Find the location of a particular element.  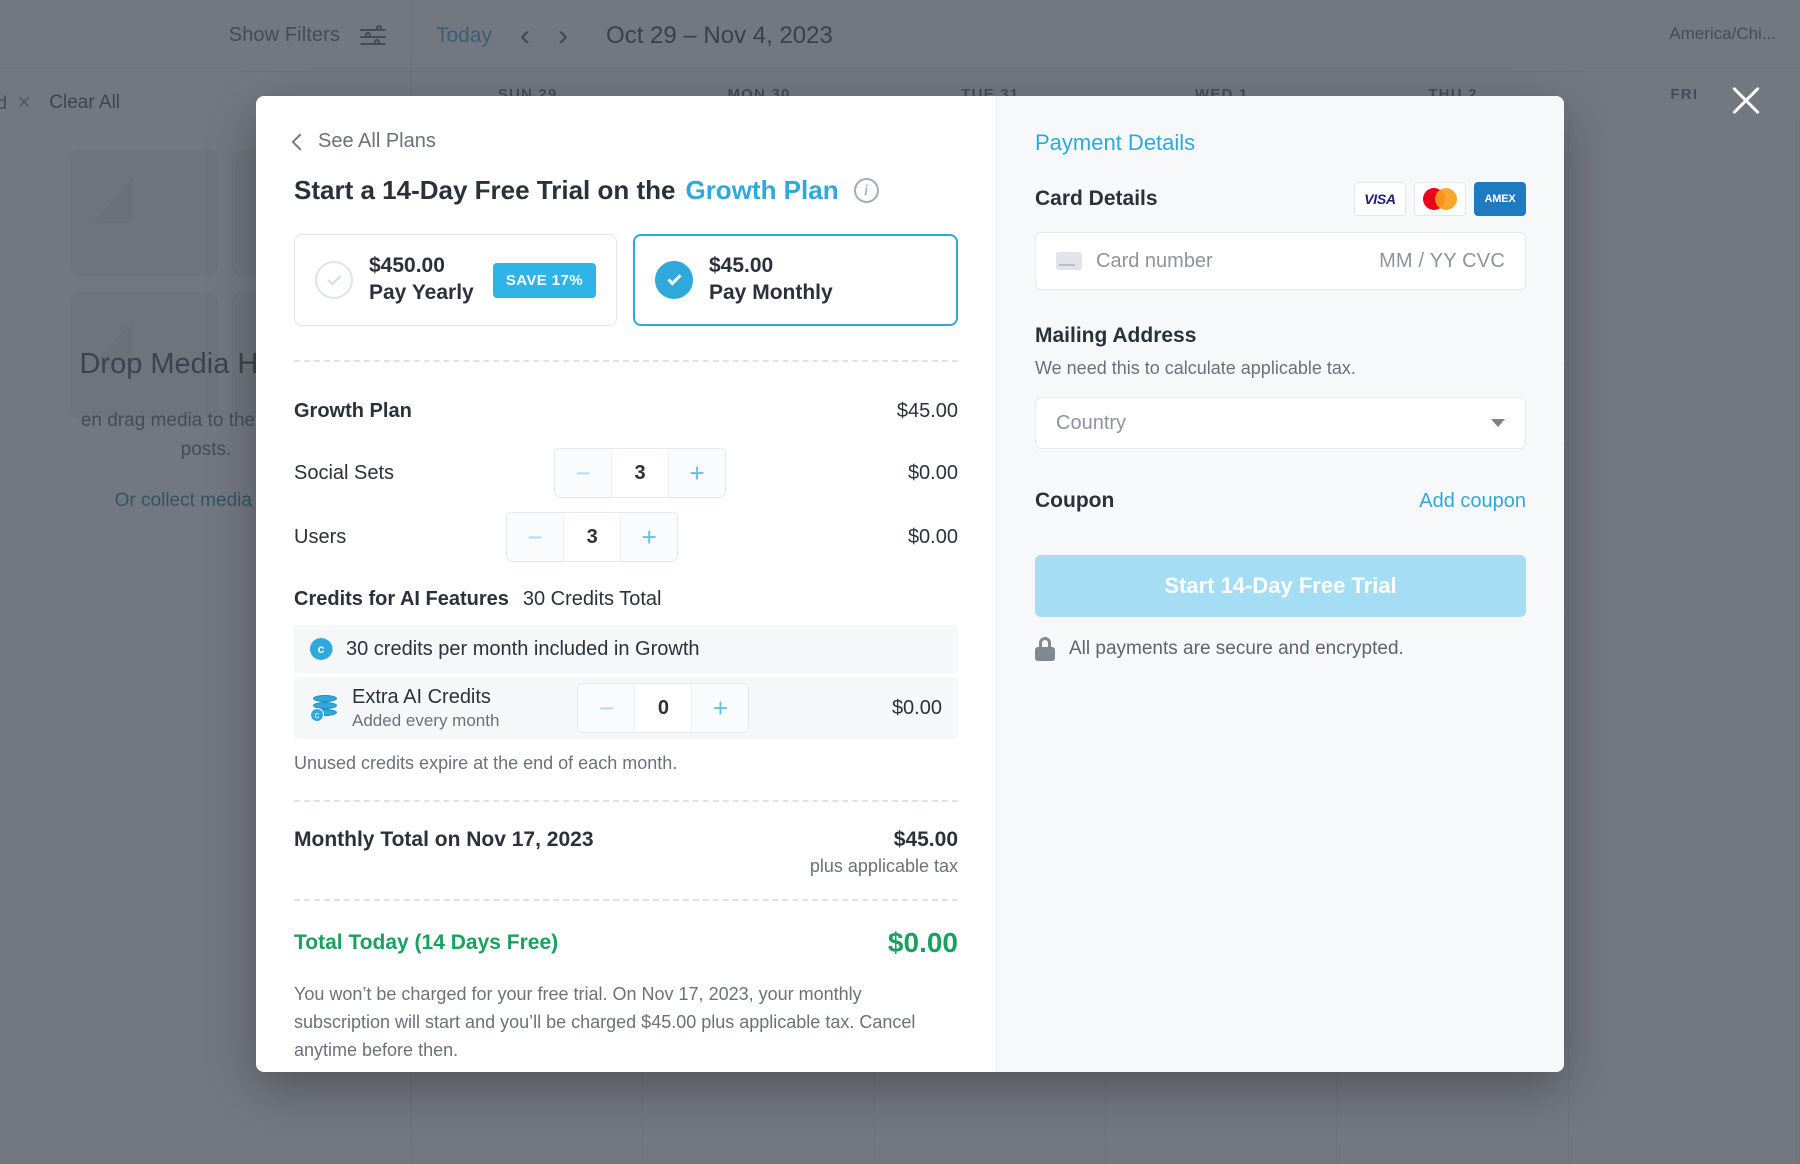

close-modal-button is located at coordinates (1746, 100).